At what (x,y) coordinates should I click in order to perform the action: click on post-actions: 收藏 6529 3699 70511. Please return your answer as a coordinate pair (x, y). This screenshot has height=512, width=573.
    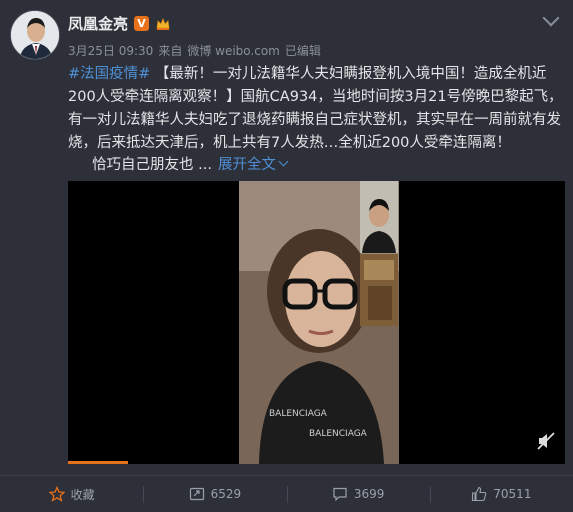
    Looking at the image, I should click on (286, 493).